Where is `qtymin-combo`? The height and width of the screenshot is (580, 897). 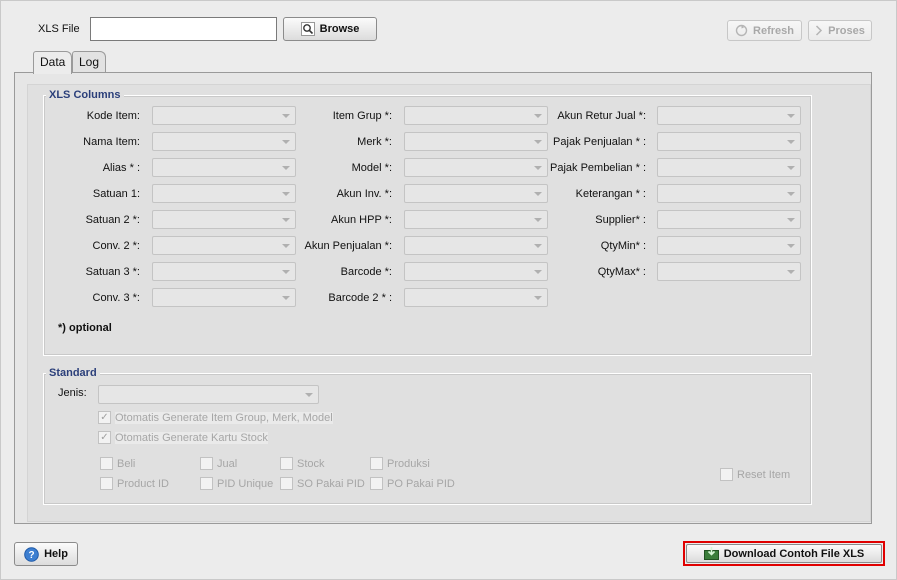
qtymin-combo is located at coordinates (729, 245).